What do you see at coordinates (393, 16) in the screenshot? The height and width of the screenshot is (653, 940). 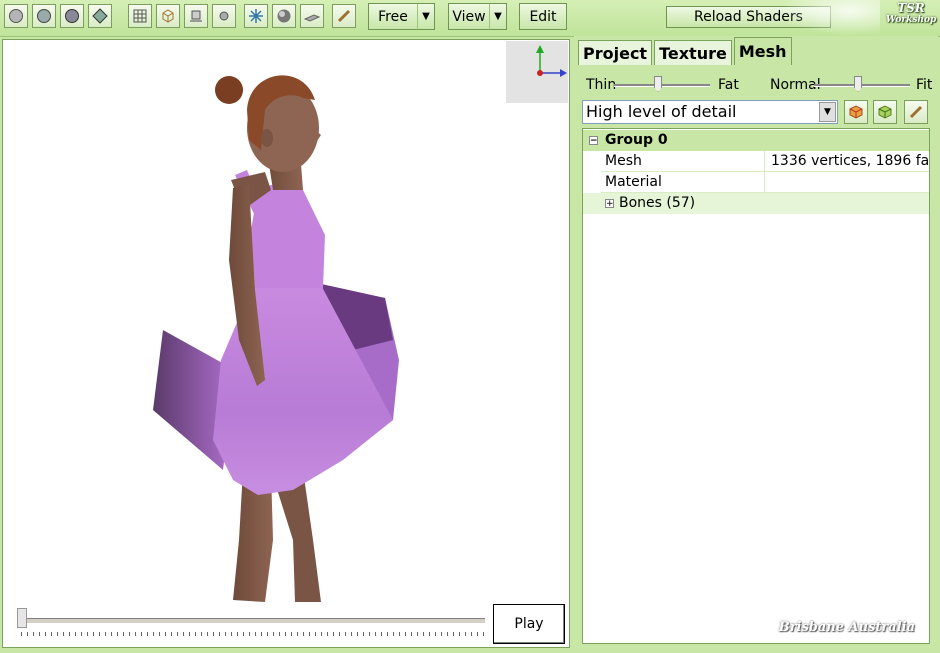 I see `camera-mode-button: Free` at bounding box center [393, 16].